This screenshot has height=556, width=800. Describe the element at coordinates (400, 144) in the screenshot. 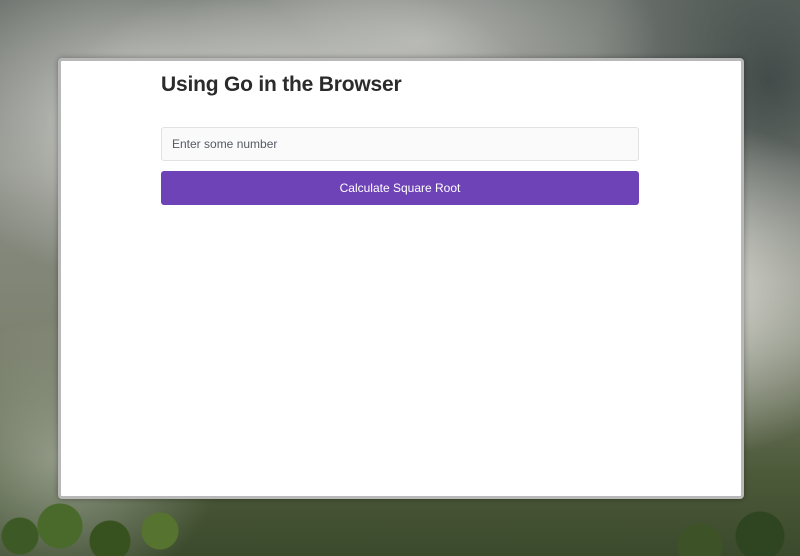

I see `number-input` at that location.